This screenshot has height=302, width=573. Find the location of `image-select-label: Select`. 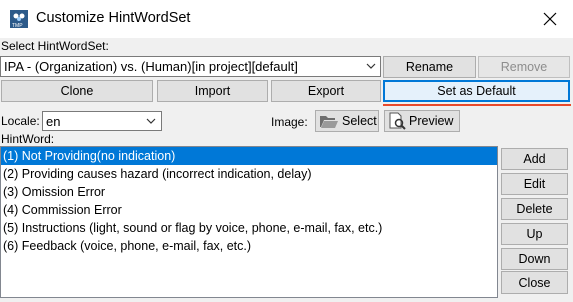

image-select-label: Select is located at coordinates (359, 121).